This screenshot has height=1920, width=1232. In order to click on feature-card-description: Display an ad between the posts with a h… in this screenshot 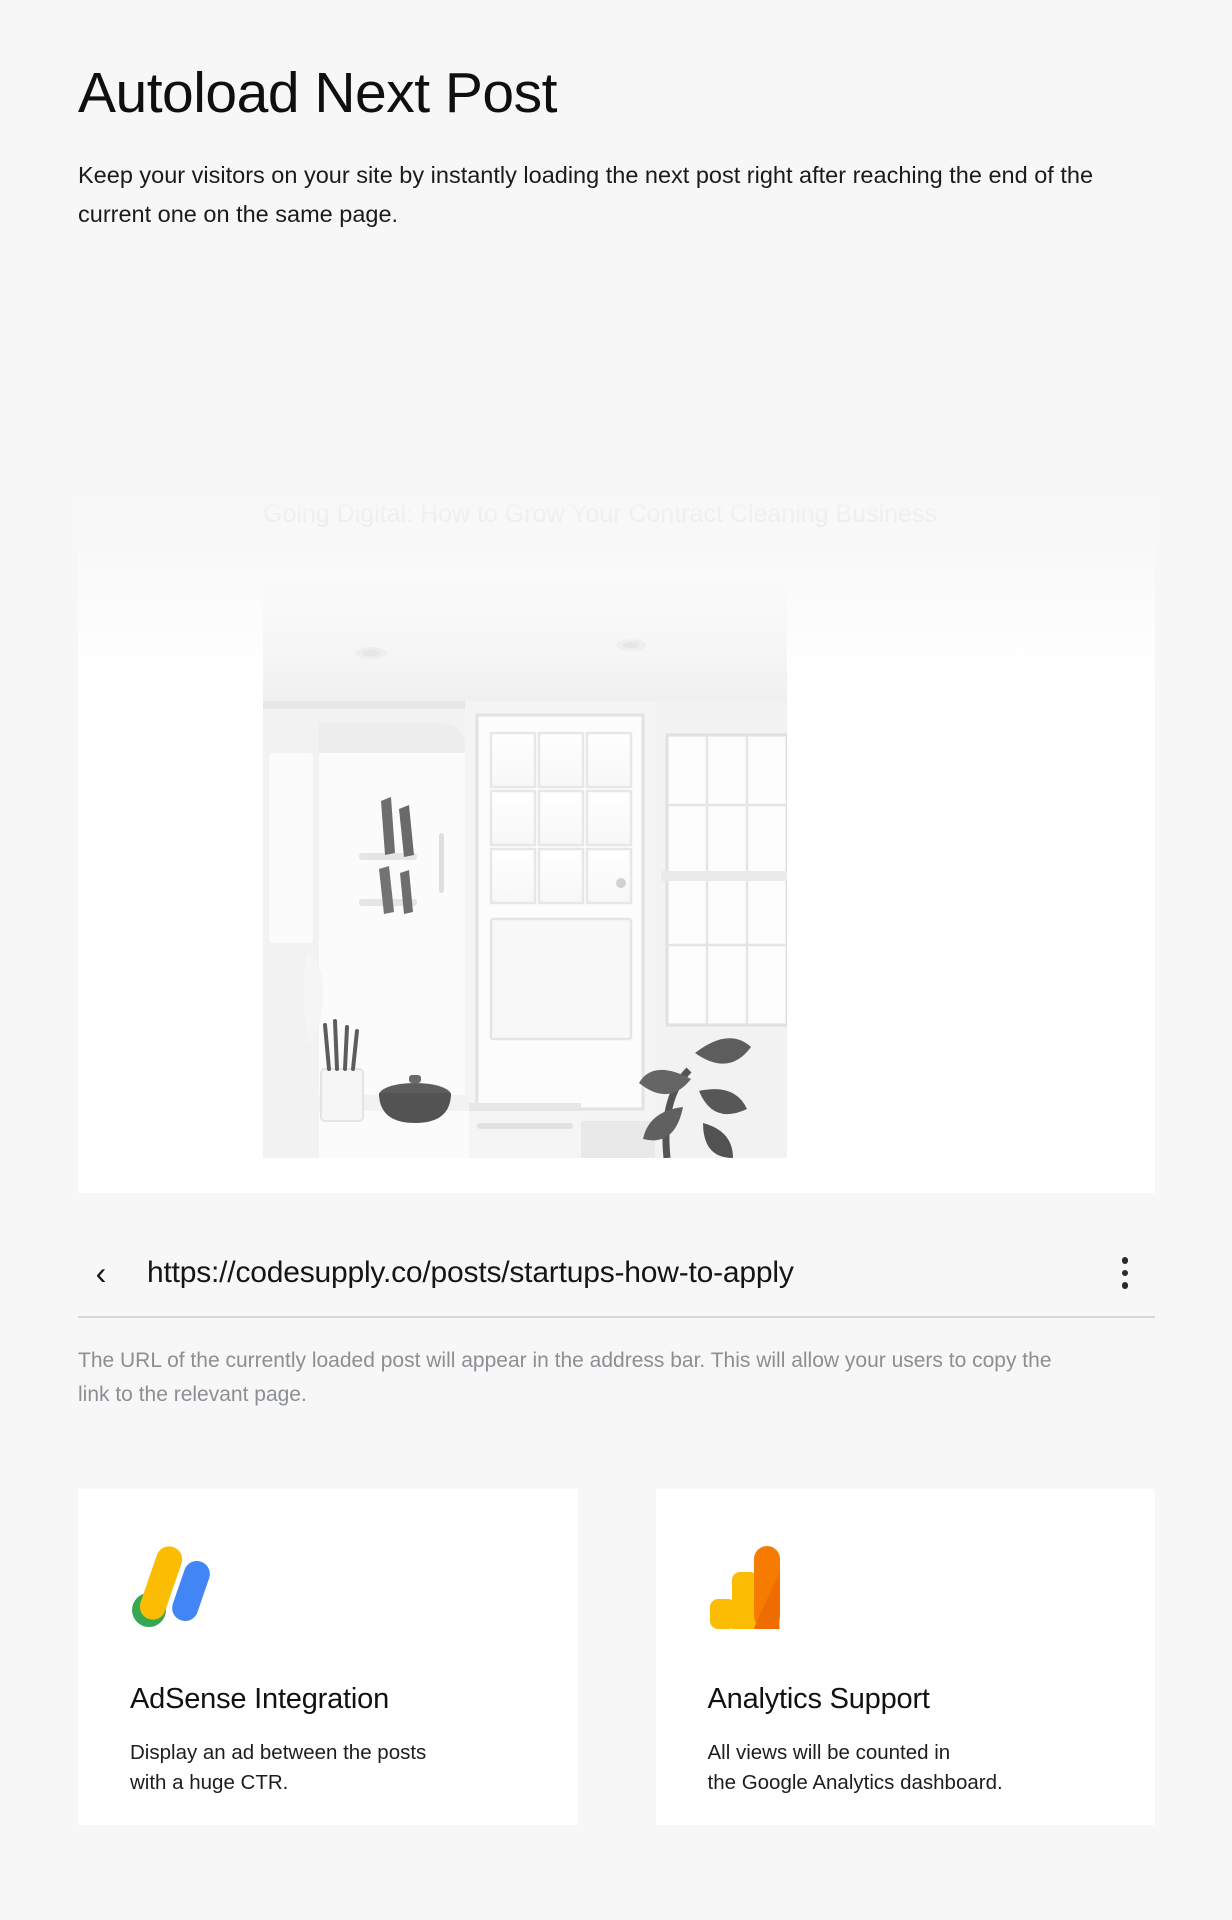, I will do `click(278, 1768)`.